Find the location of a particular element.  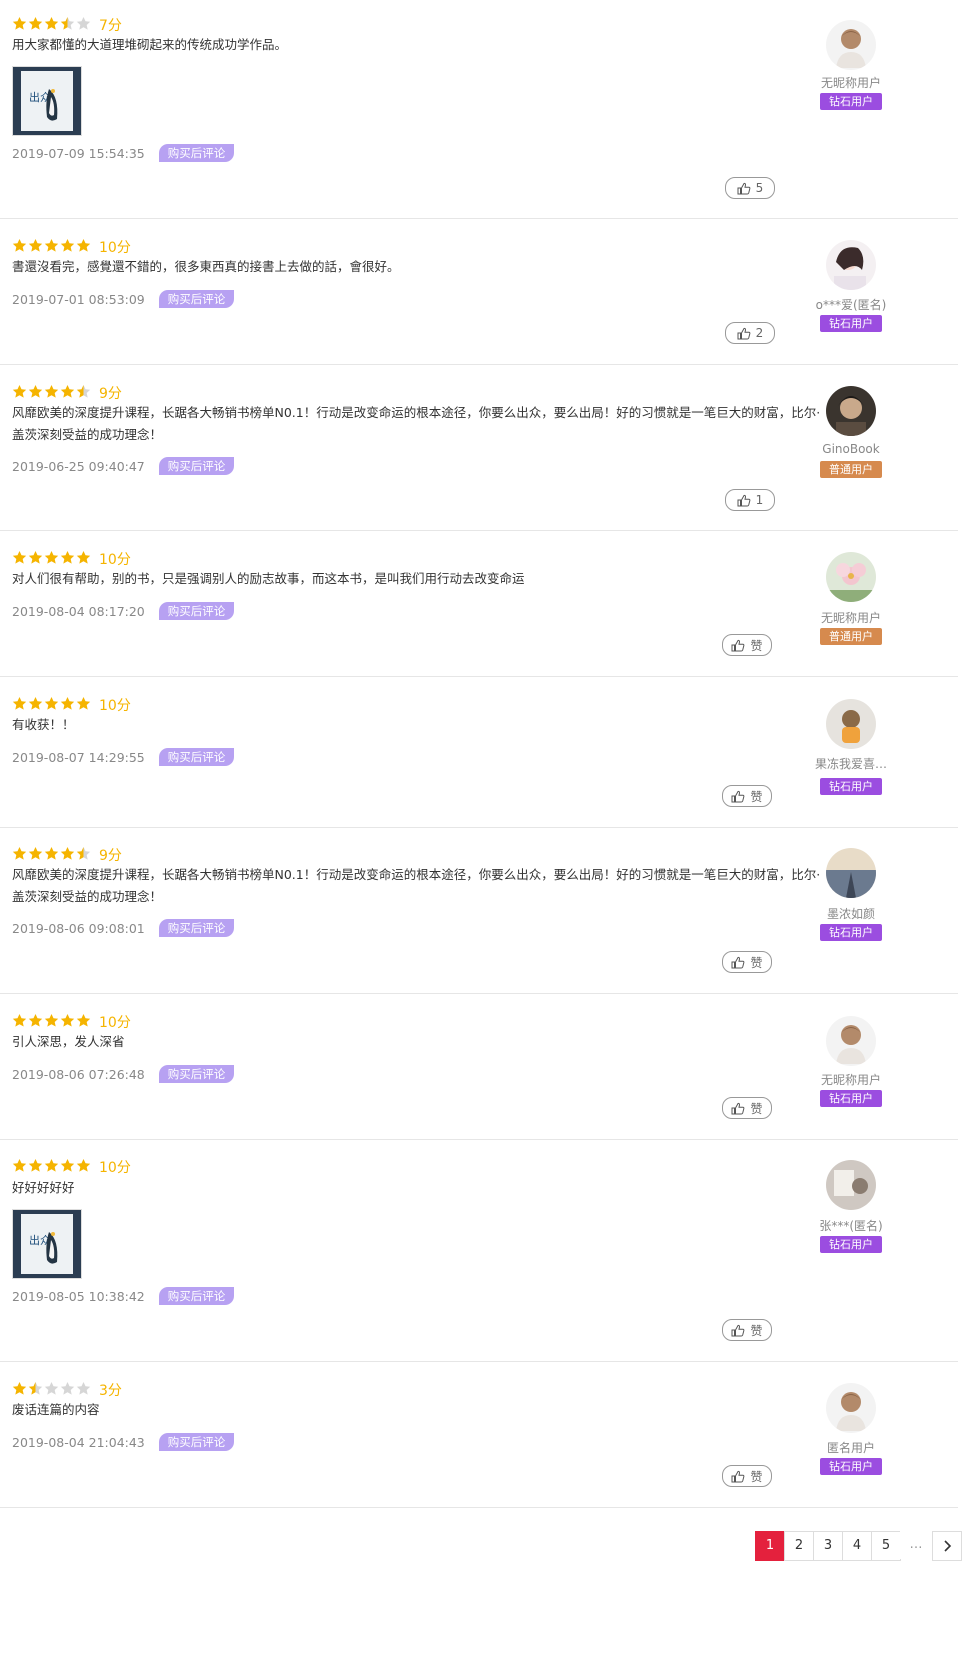

username: 张***(匿名) is located at coordinates (851, 1225).